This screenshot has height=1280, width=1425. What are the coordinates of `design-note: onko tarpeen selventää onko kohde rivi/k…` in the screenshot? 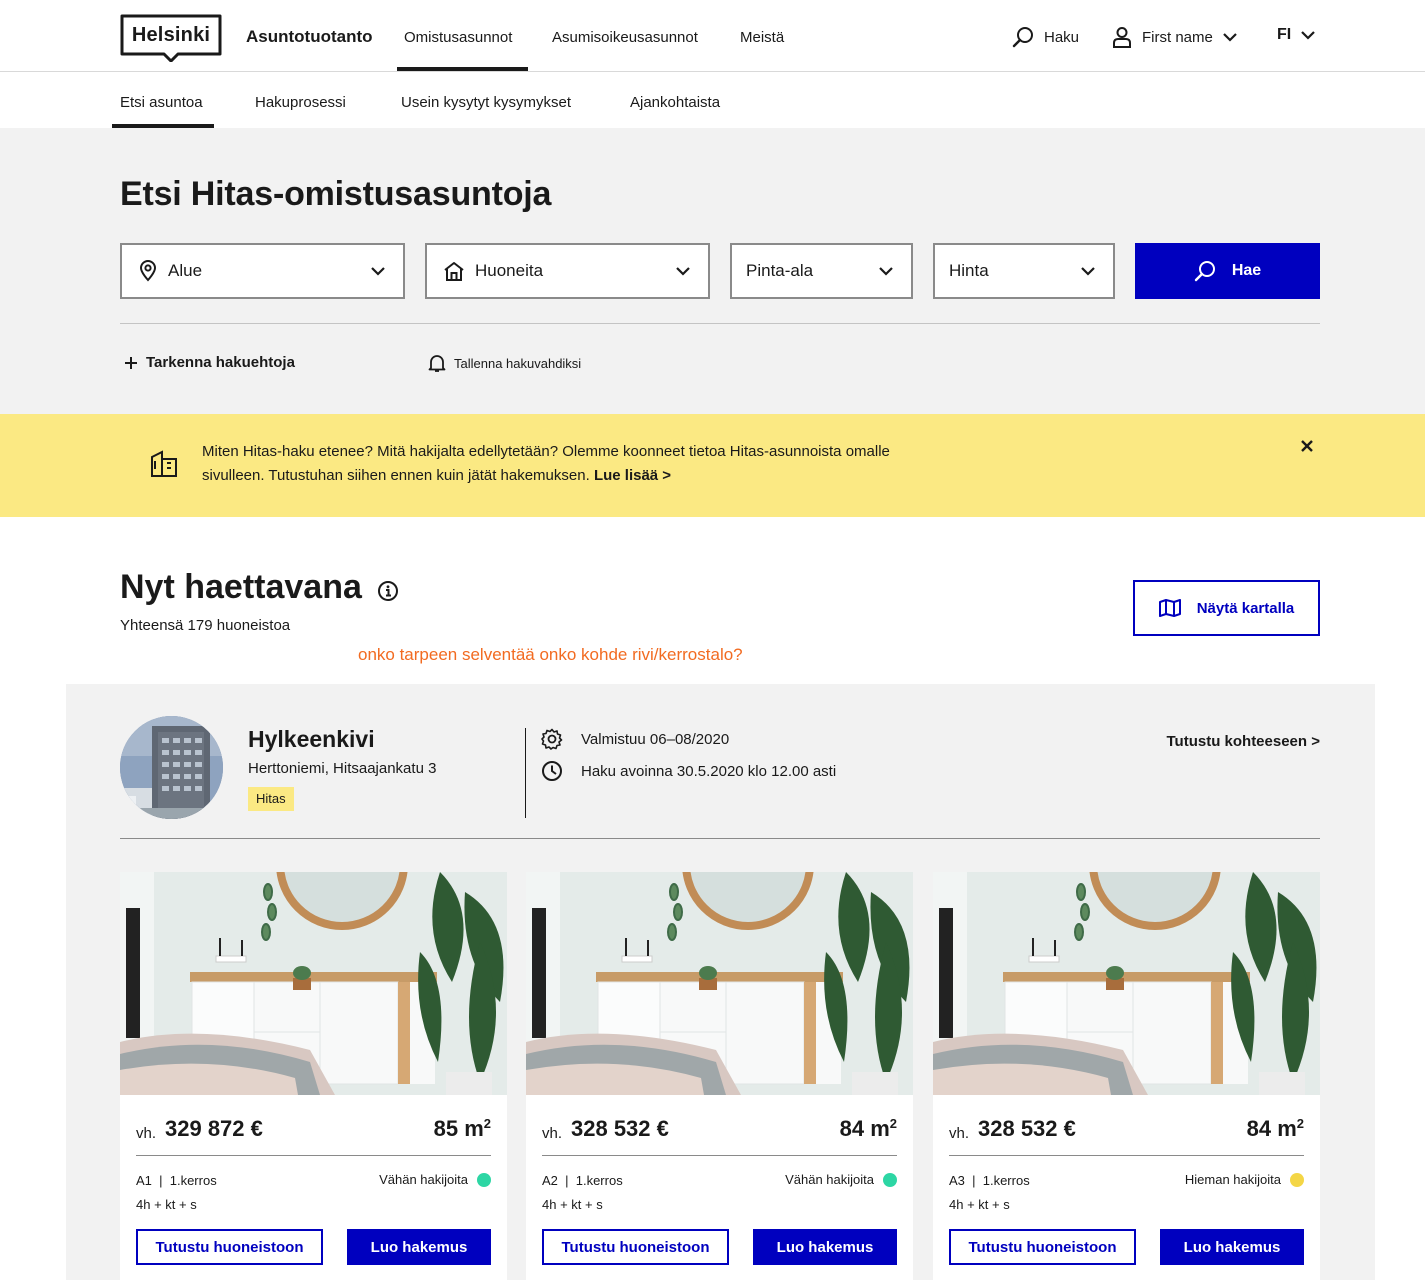 It's located at (550, 654).